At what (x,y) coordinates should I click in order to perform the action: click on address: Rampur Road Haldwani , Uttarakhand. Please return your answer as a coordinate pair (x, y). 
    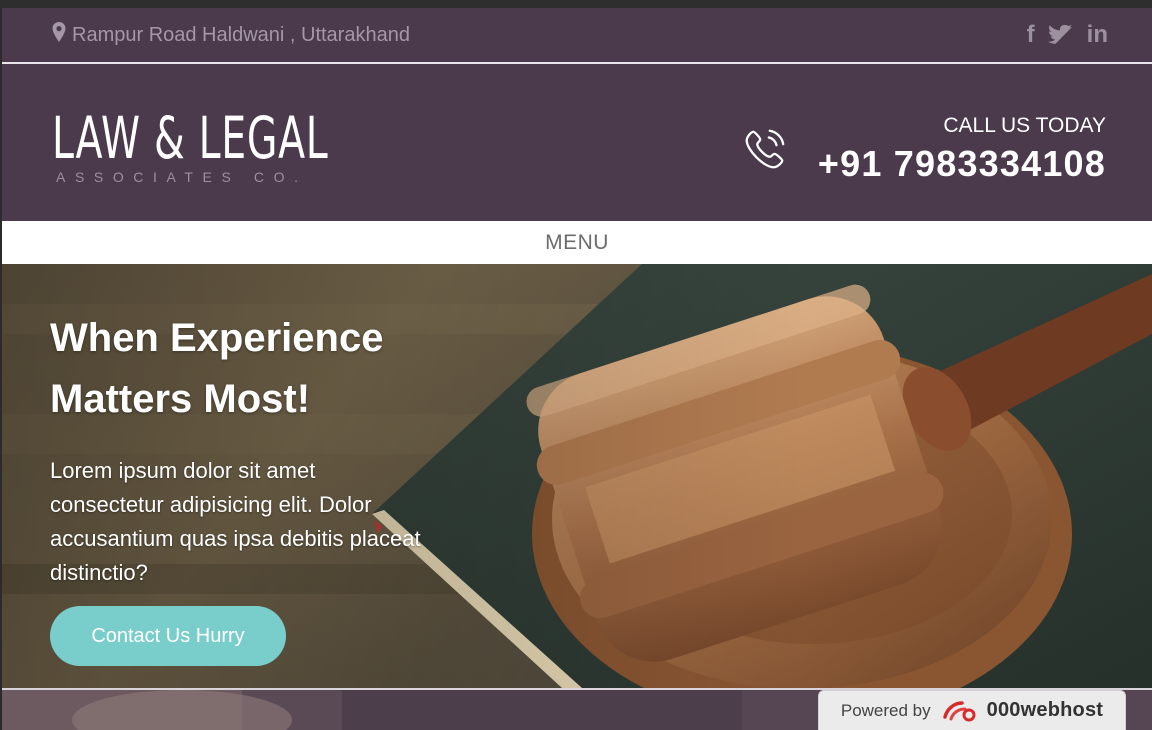
    Looking at the image, I should click on (231, 35).